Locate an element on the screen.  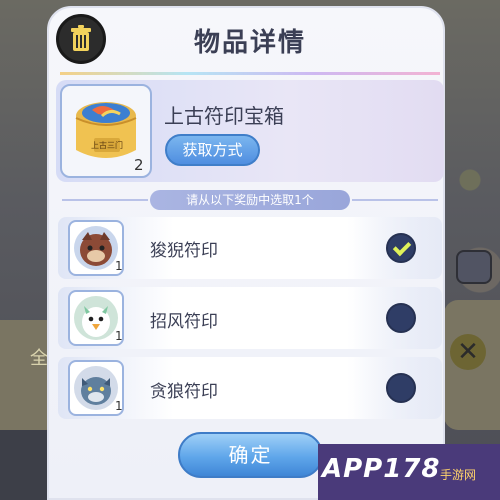
item-count: 2 is located at coordinates (139, 165).